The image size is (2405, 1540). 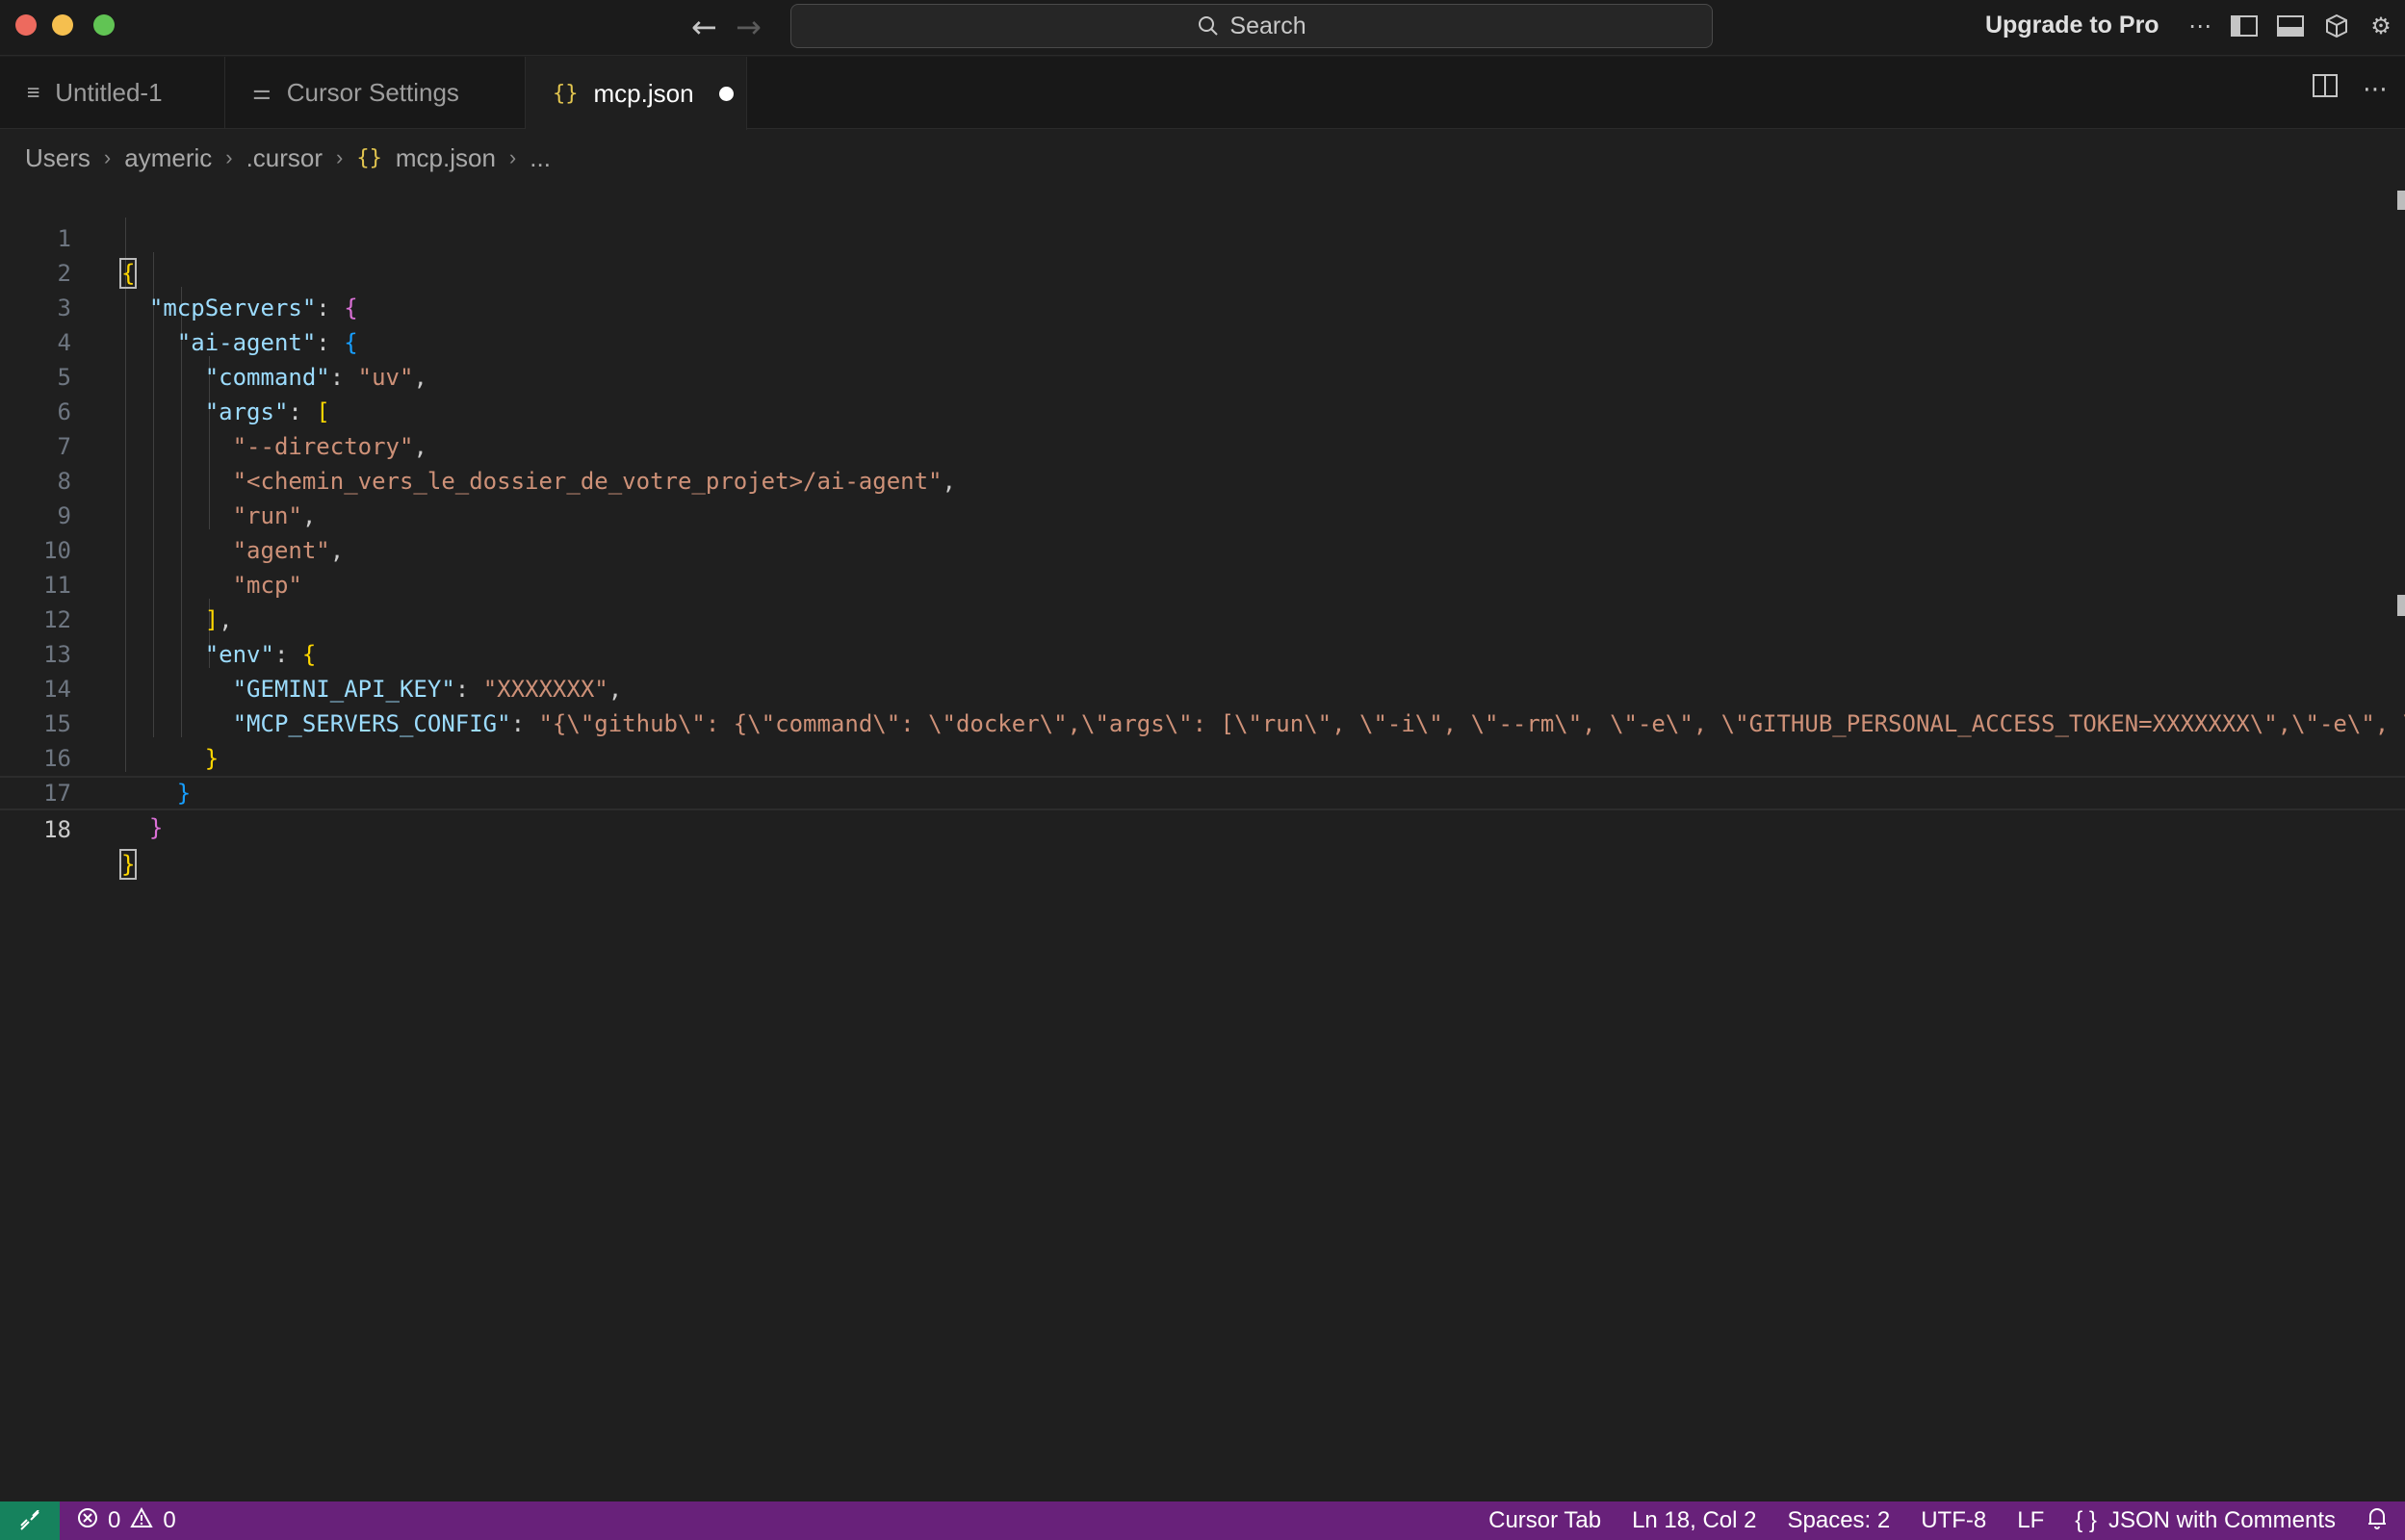 I want to click on breadcrumb-item: mcp.json, so click(x=446, y=158).